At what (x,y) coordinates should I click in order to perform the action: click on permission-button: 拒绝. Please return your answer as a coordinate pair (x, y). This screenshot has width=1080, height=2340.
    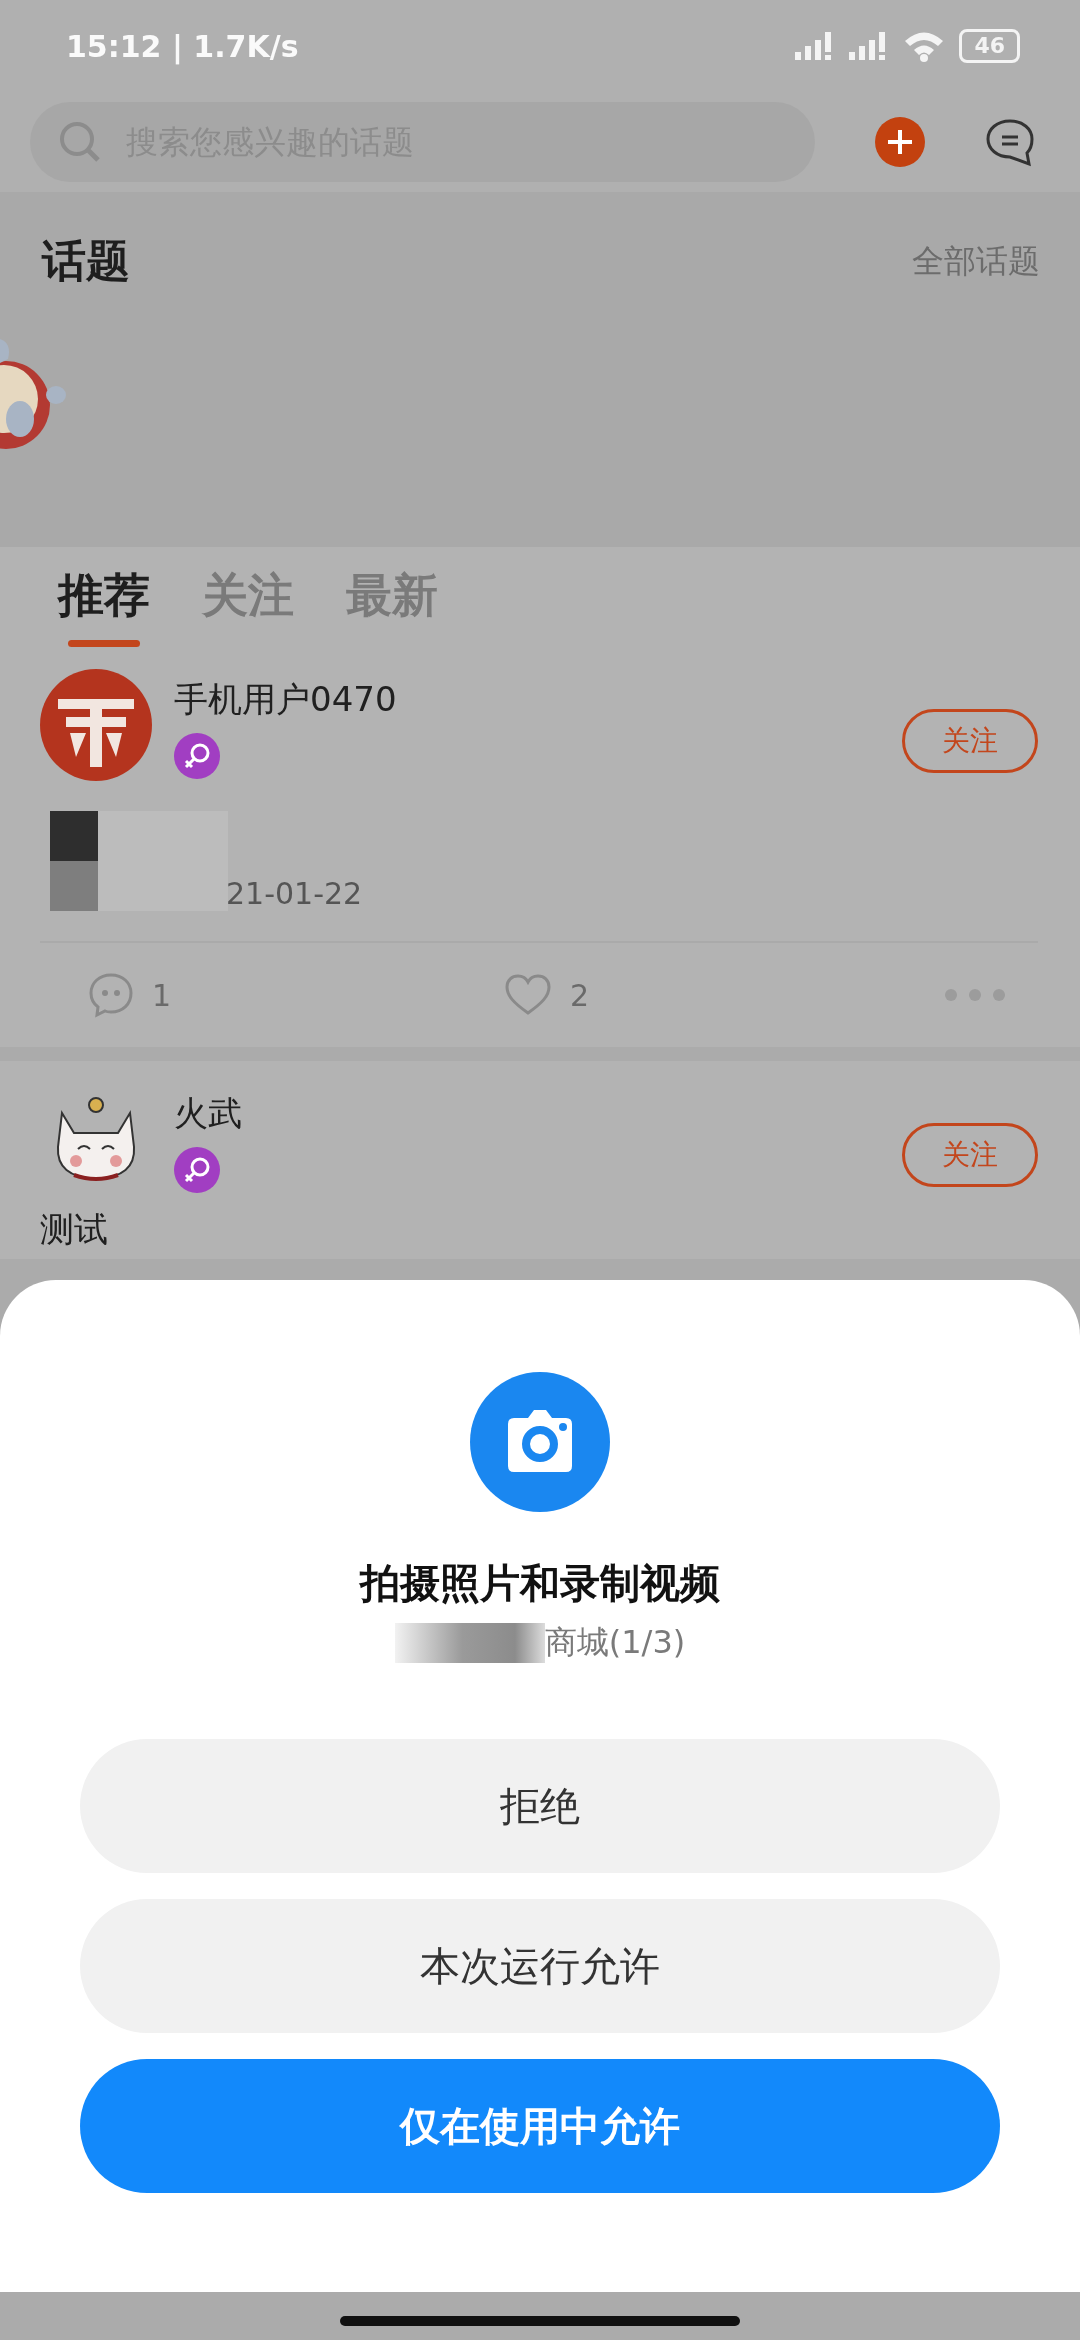
    Looking at the image, I should click on (540, 1806).